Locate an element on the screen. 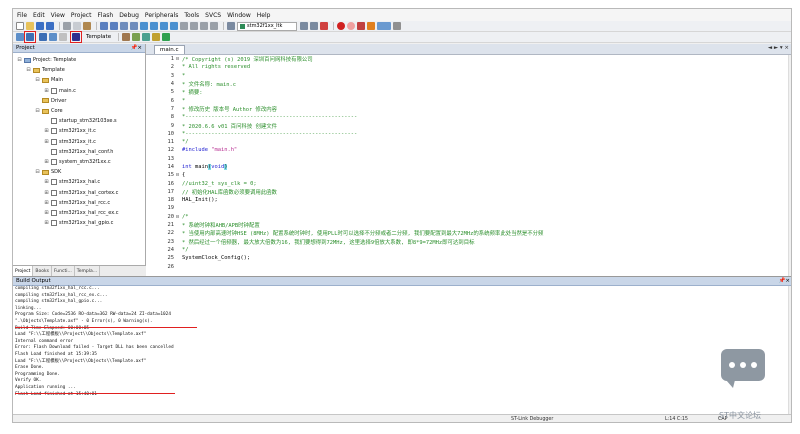 The height and width of the screenshot is (434, 800). code-line: 25 SystemClock_Config(); is located at coordinates (468, 258).